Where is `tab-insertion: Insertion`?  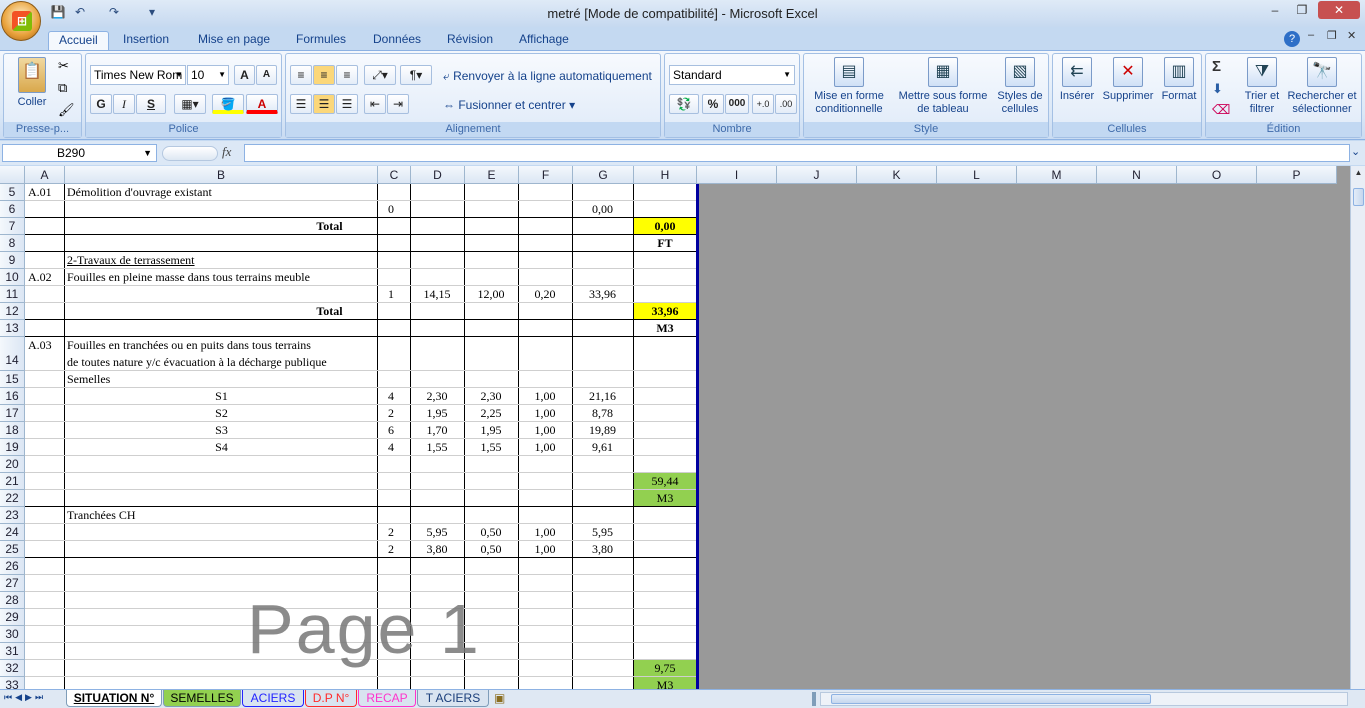 tab-insertion: Insertion is located at coordinates (146, 40).